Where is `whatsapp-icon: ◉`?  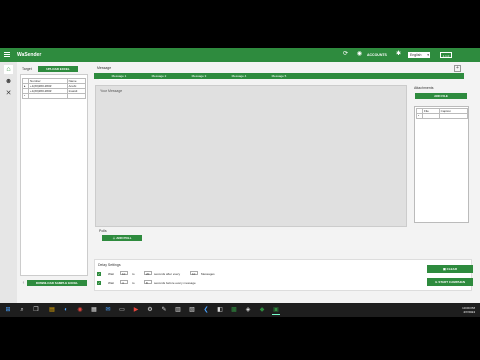
whatsapp-icon: ◉ is located at coordinates (359, 54).